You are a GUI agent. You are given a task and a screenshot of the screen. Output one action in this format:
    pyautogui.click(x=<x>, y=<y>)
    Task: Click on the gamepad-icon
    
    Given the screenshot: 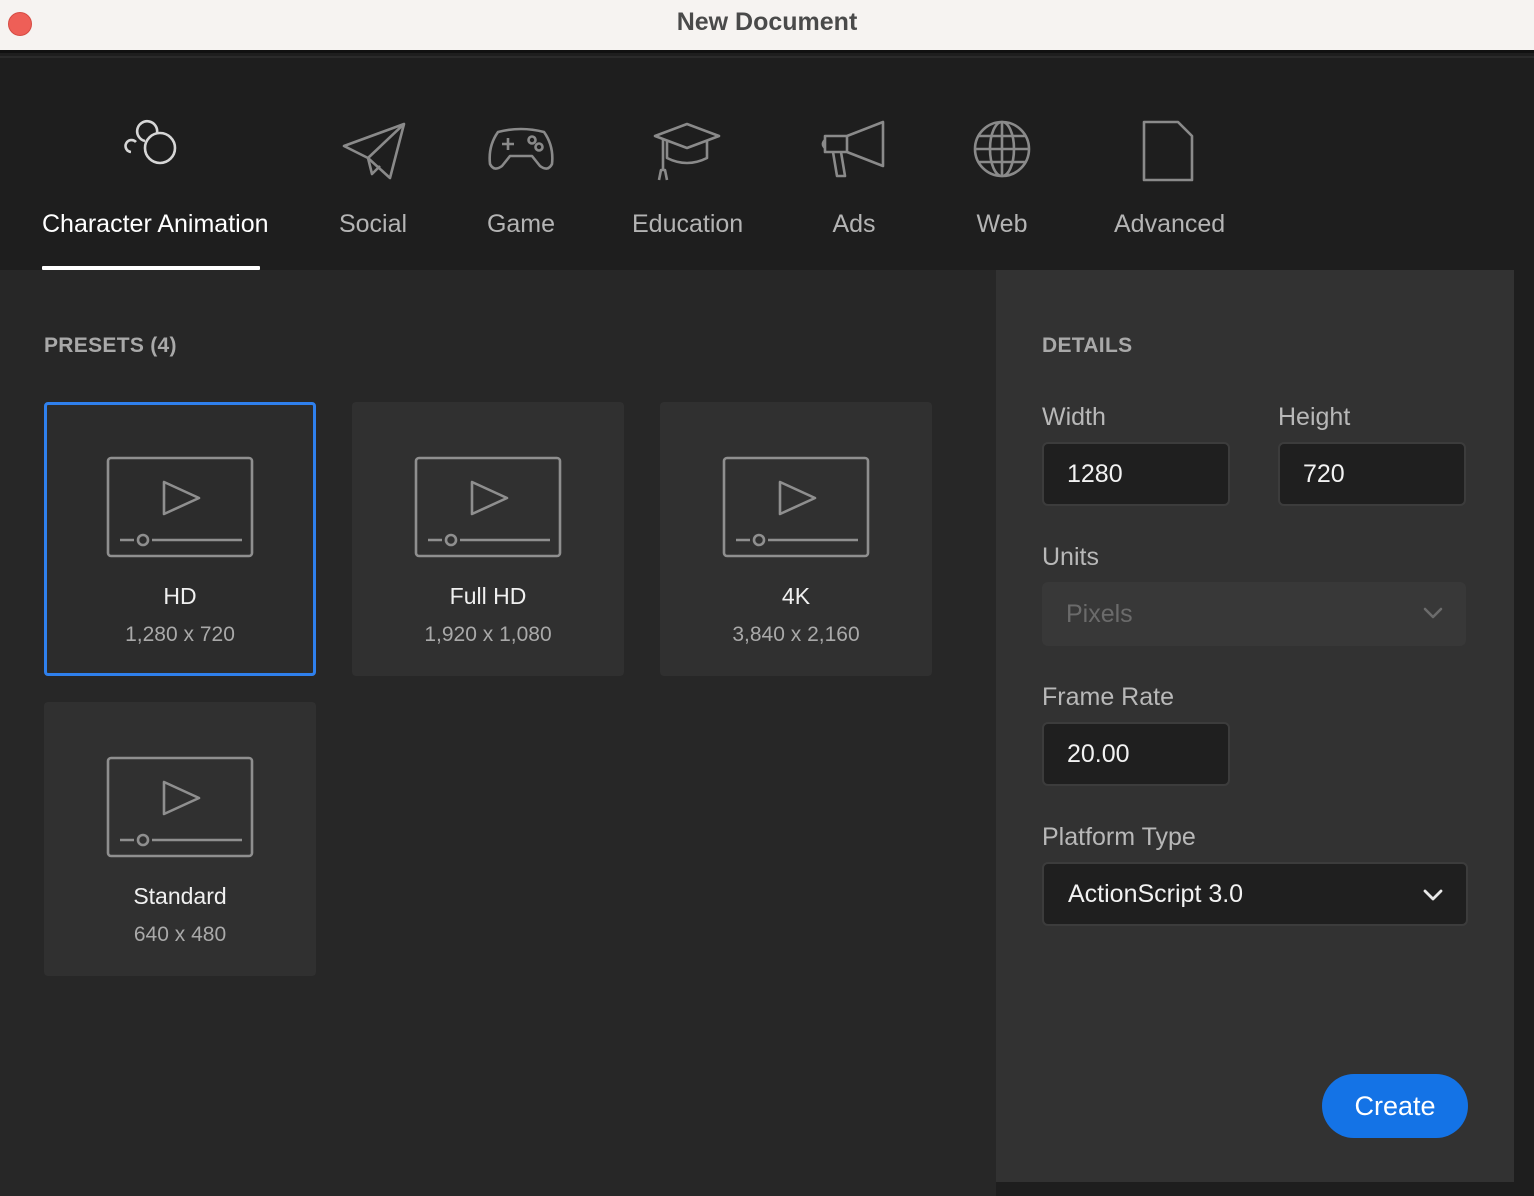 What is the action you would take?
    pyautogui.click(x=521, y=148)
    